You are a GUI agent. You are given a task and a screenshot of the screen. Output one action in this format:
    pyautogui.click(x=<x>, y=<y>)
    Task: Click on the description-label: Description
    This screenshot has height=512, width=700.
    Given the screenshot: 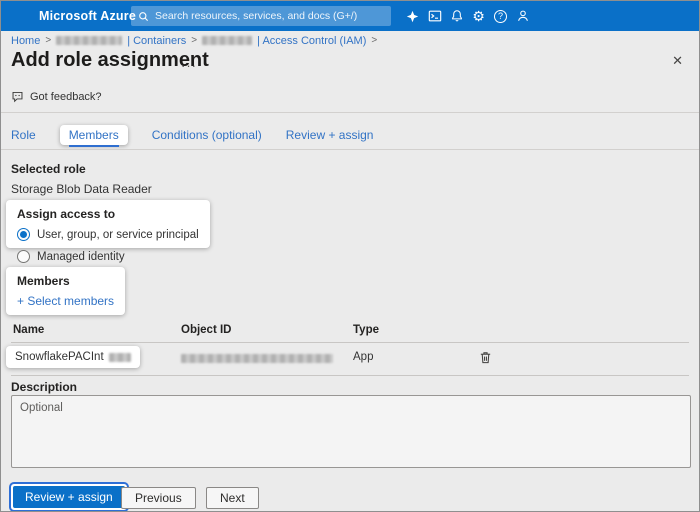 What is the action you would take?
    pyautogui.click(x=44, y=387)
    